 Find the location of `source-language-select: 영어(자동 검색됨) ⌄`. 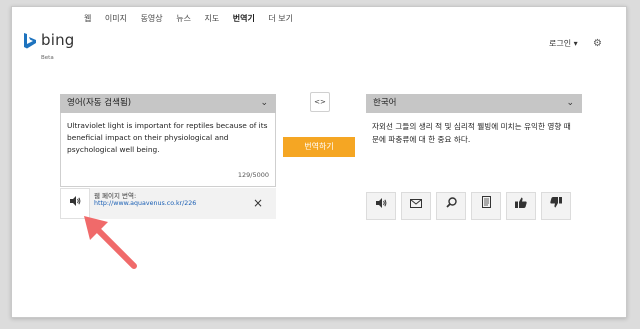

source-language-select: 영어(자동 검색됨) ⌄ is located at coordinates (168, 103).